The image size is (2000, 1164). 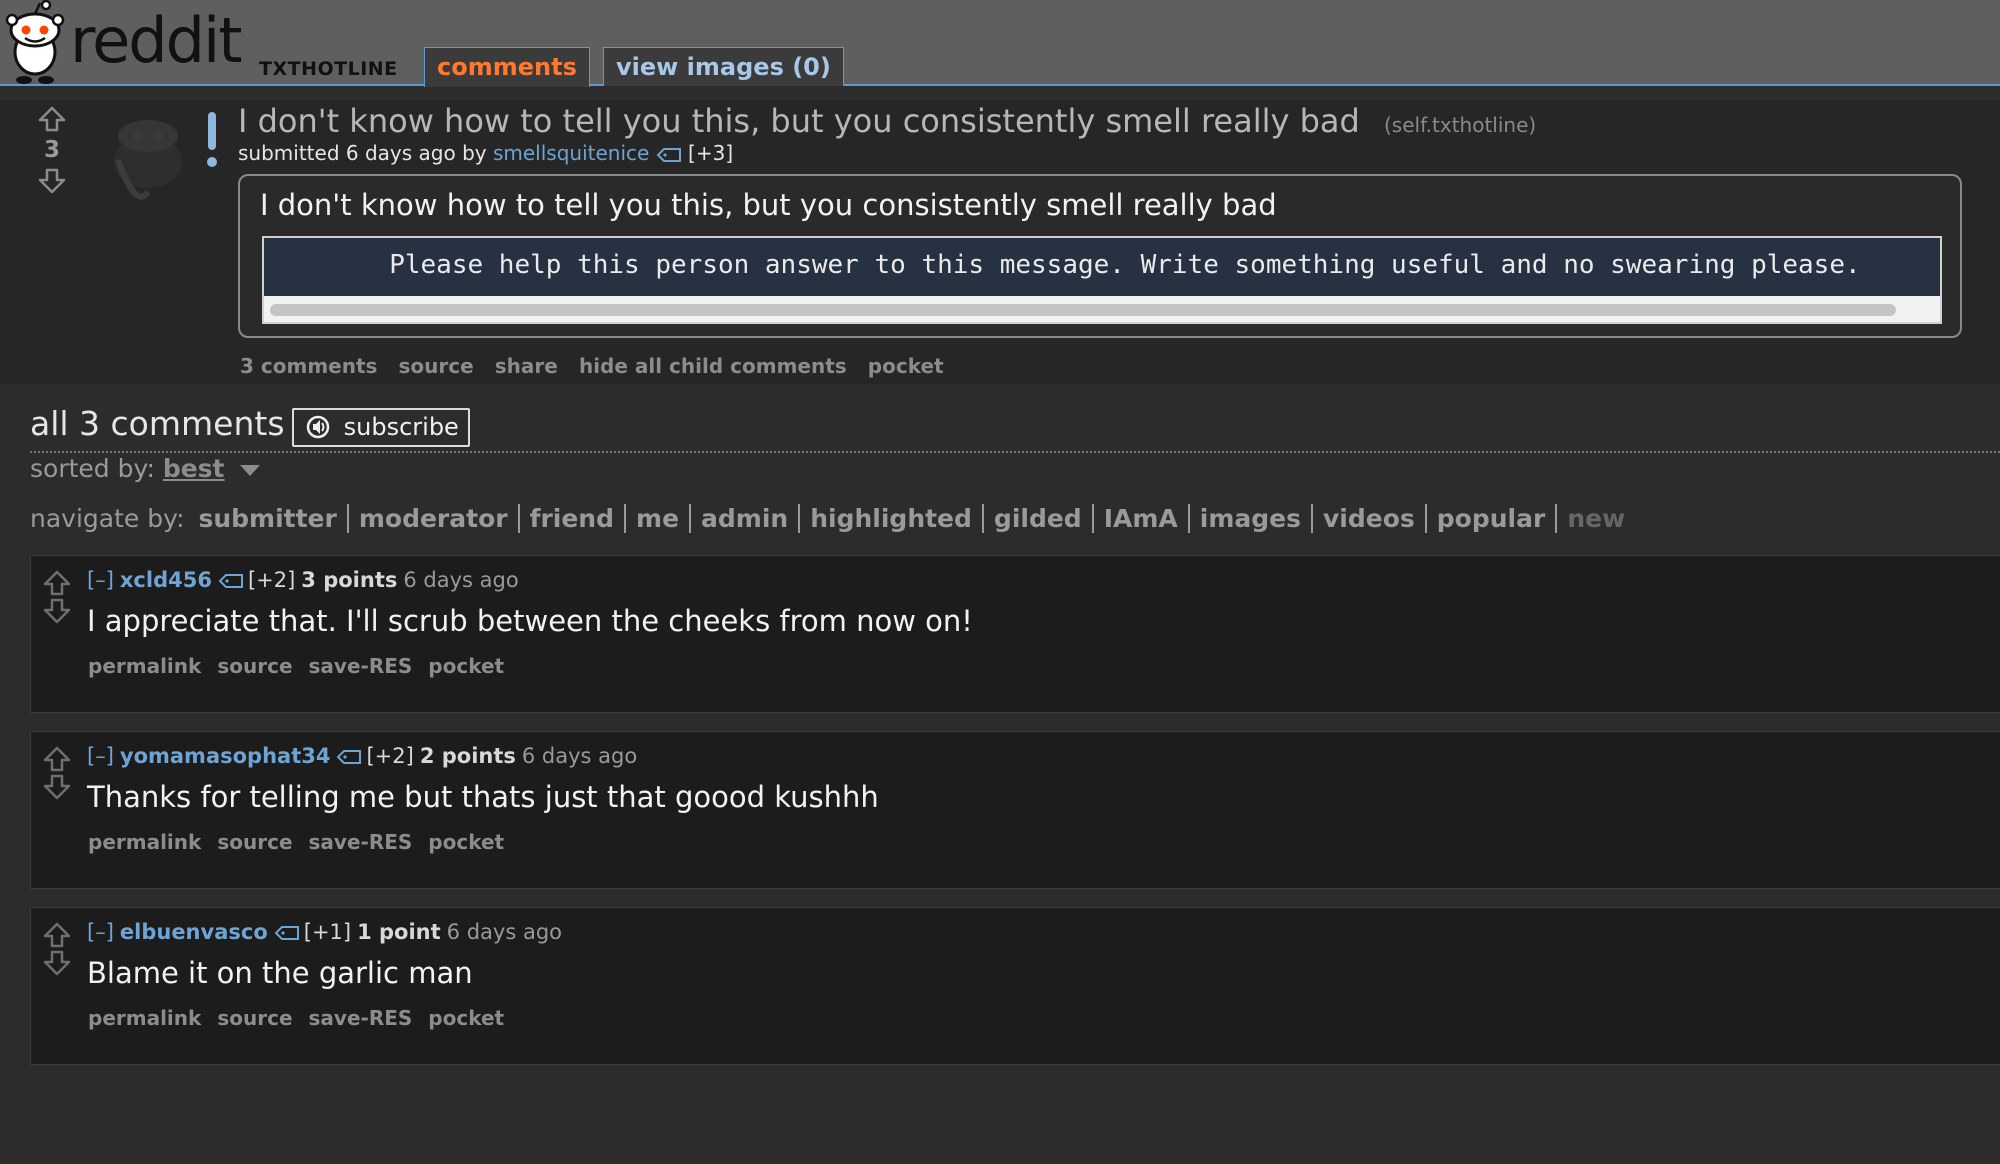 What do you see at coordinates (659, 518) in the screenshot?
I see `nav-me: me` at bounding box center [659, 518].